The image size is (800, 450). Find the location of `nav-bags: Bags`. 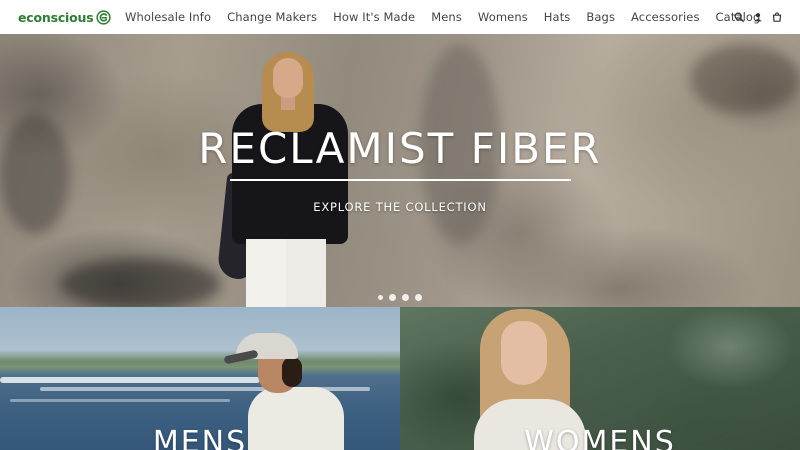

nav-bags: Bags is located at coordinates (600, 17).